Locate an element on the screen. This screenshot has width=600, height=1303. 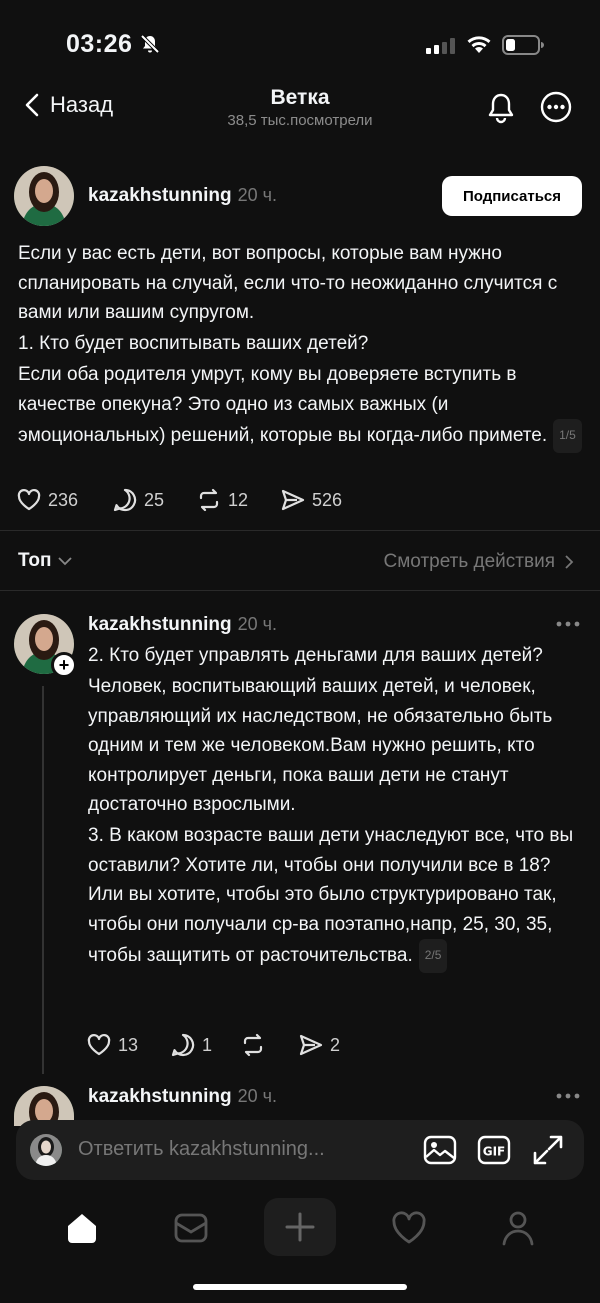
share-button: 526 is located at coordinates (311, 500).